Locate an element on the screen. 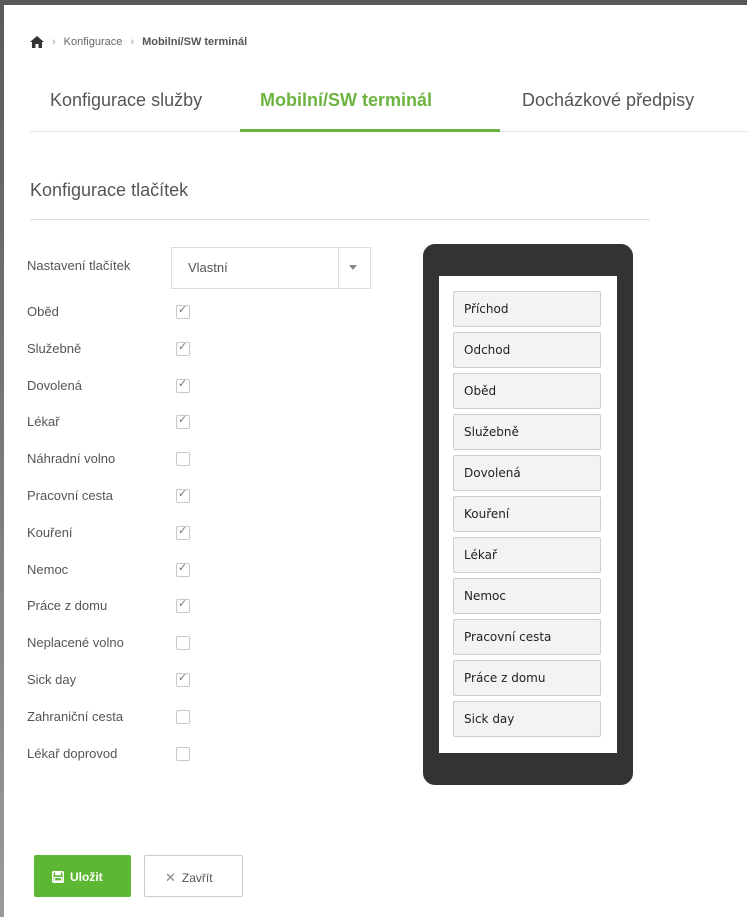 This screenshot has height=917, width=747. caret-down-icon is located at coordinates (353, 267).